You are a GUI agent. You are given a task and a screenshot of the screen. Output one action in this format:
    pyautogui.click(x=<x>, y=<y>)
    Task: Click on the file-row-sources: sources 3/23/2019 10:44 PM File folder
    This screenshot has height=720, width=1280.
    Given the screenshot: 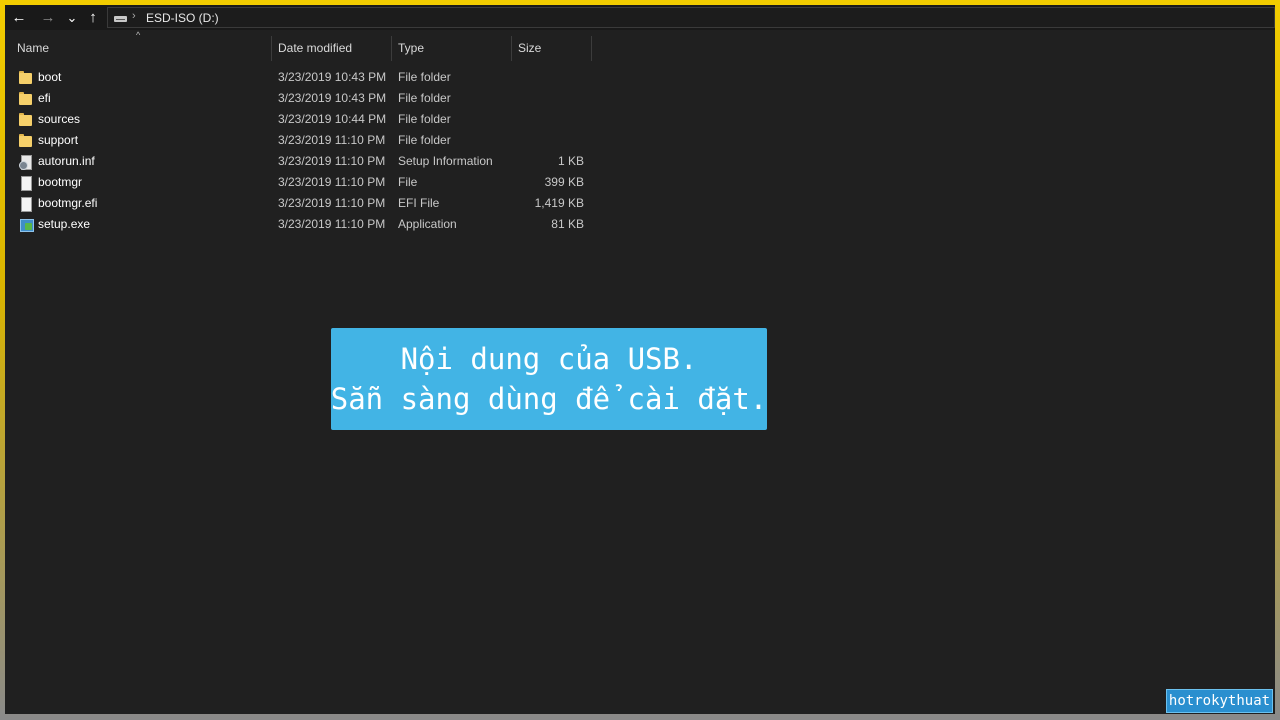 What is the action you would take?
    pyautogui.click(x=640, y=119)
    